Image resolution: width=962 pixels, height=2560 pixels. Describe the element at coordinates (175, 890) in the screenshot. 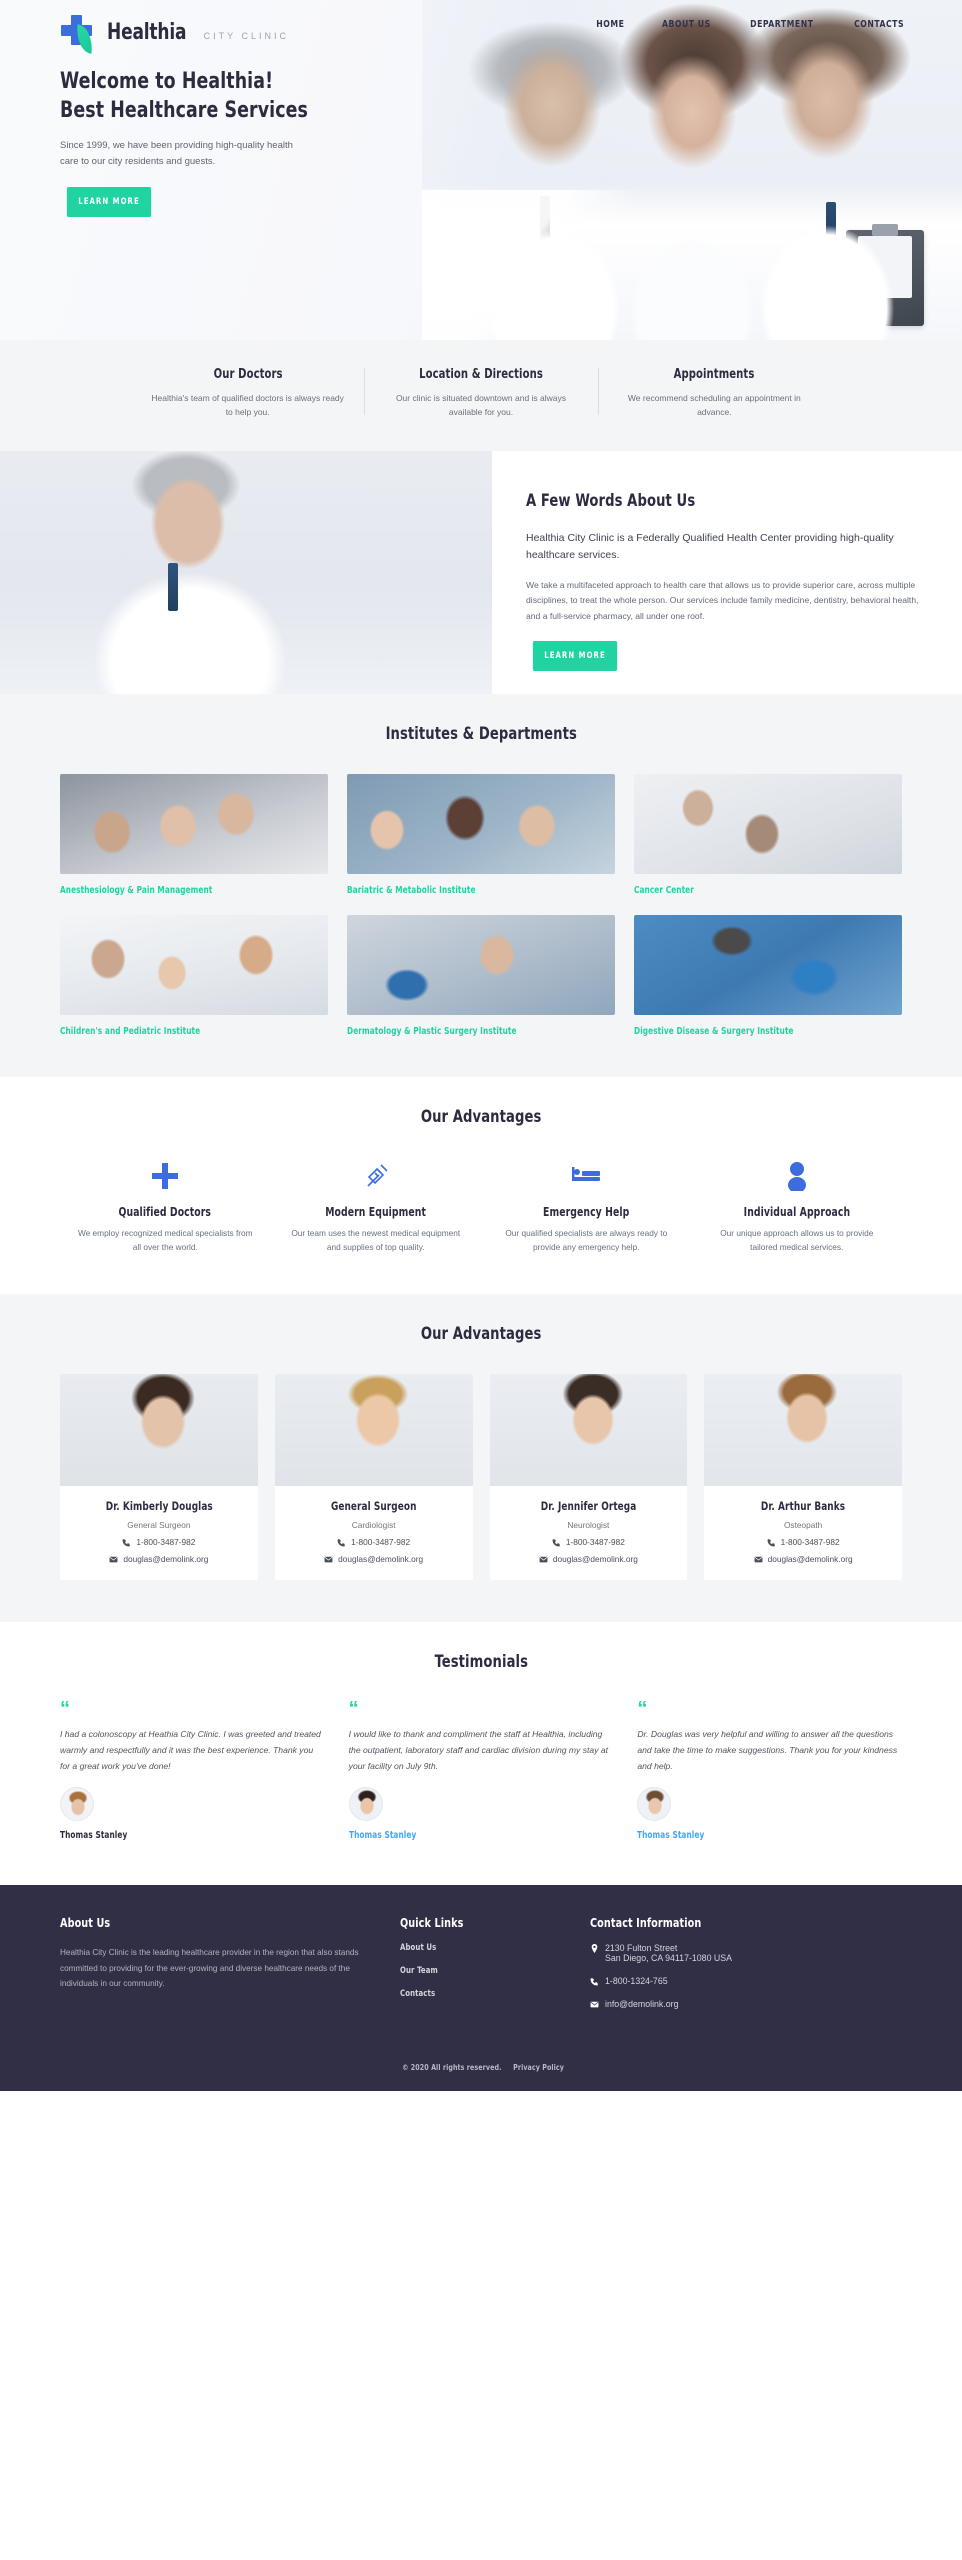

I see `department-label: Anesthesiology & Pain Management` at that location.